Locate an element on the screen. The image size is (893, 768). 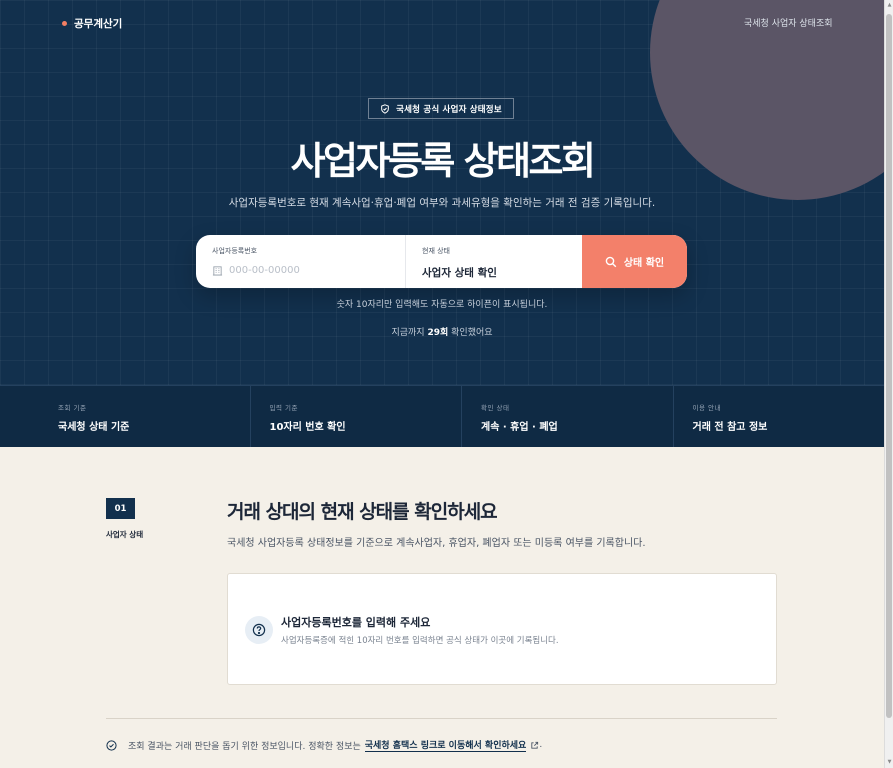
scroll-up-icon: ▲ is located at coordinates (889, 5).